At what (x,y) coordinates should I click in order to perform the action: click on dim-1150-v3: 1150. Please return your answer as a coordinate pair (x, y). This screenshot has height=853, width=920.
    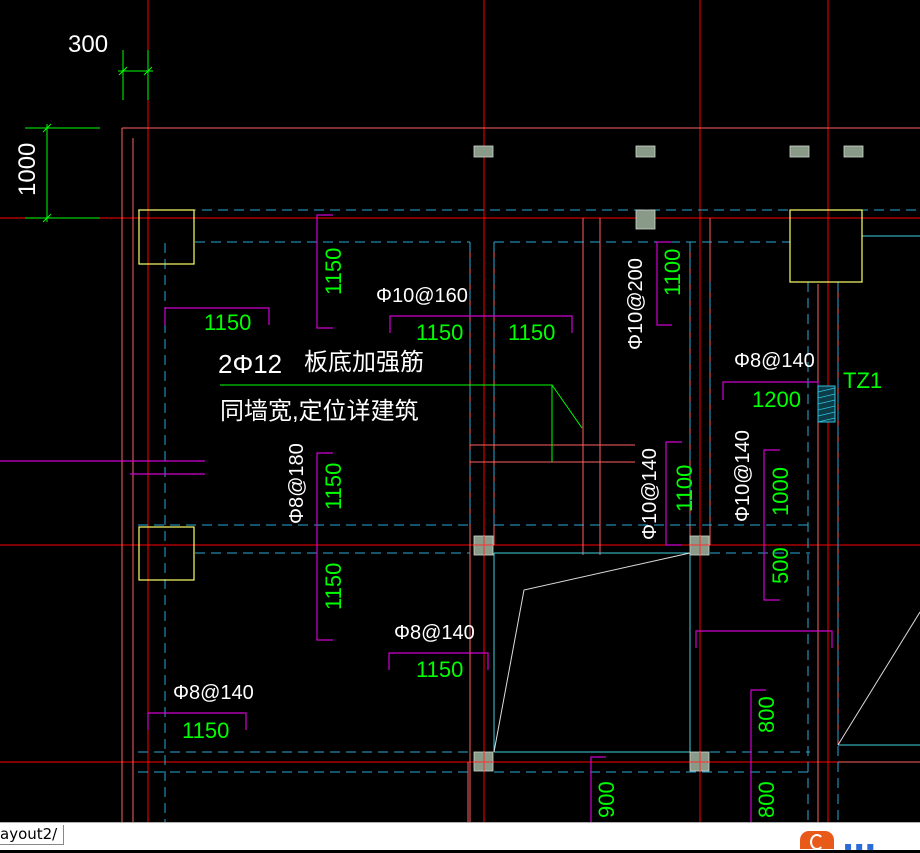
    Looking at the image, I should click on (333, 586).